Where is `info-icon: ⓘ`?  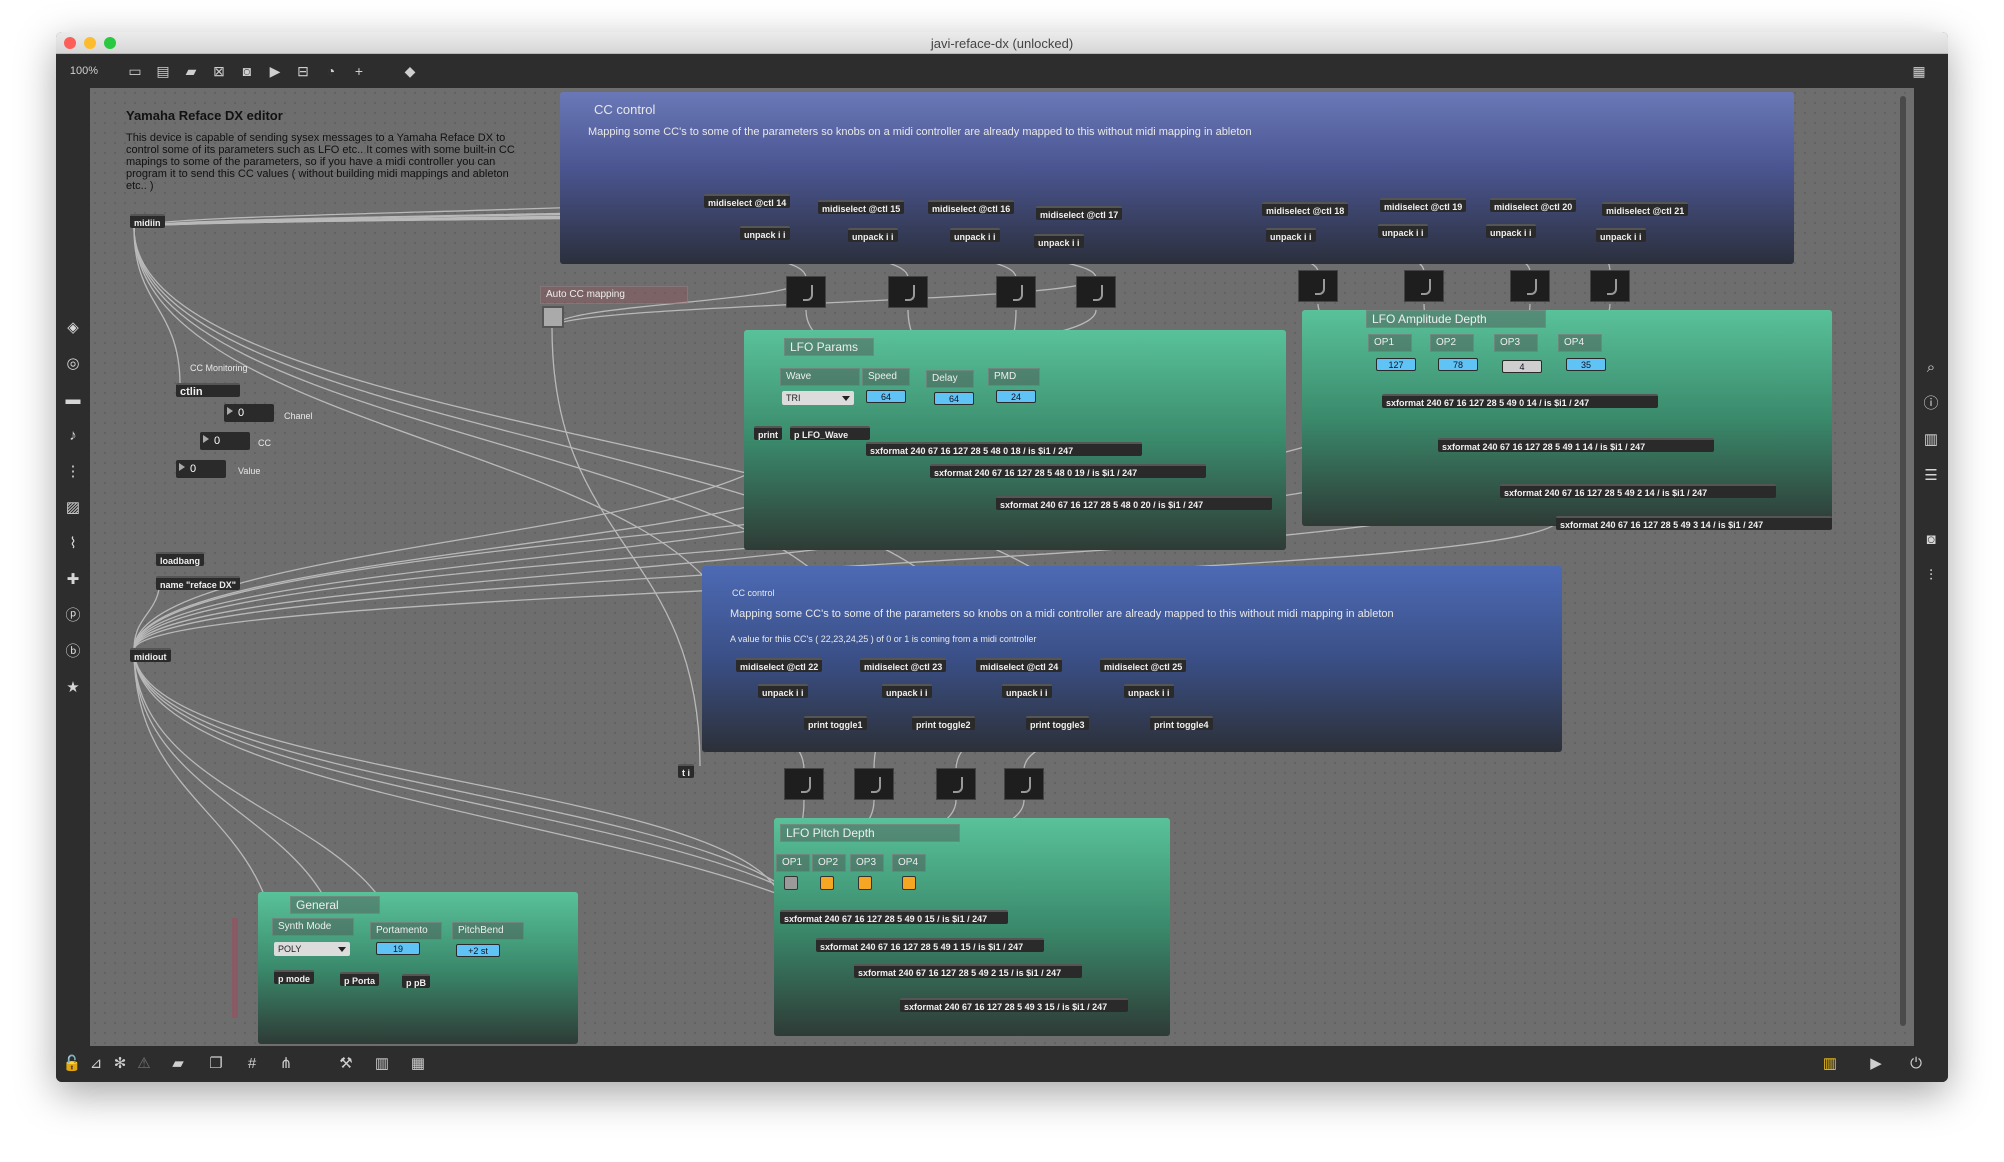 info-icon: ⓘ is located at coordinates (1931, 404).